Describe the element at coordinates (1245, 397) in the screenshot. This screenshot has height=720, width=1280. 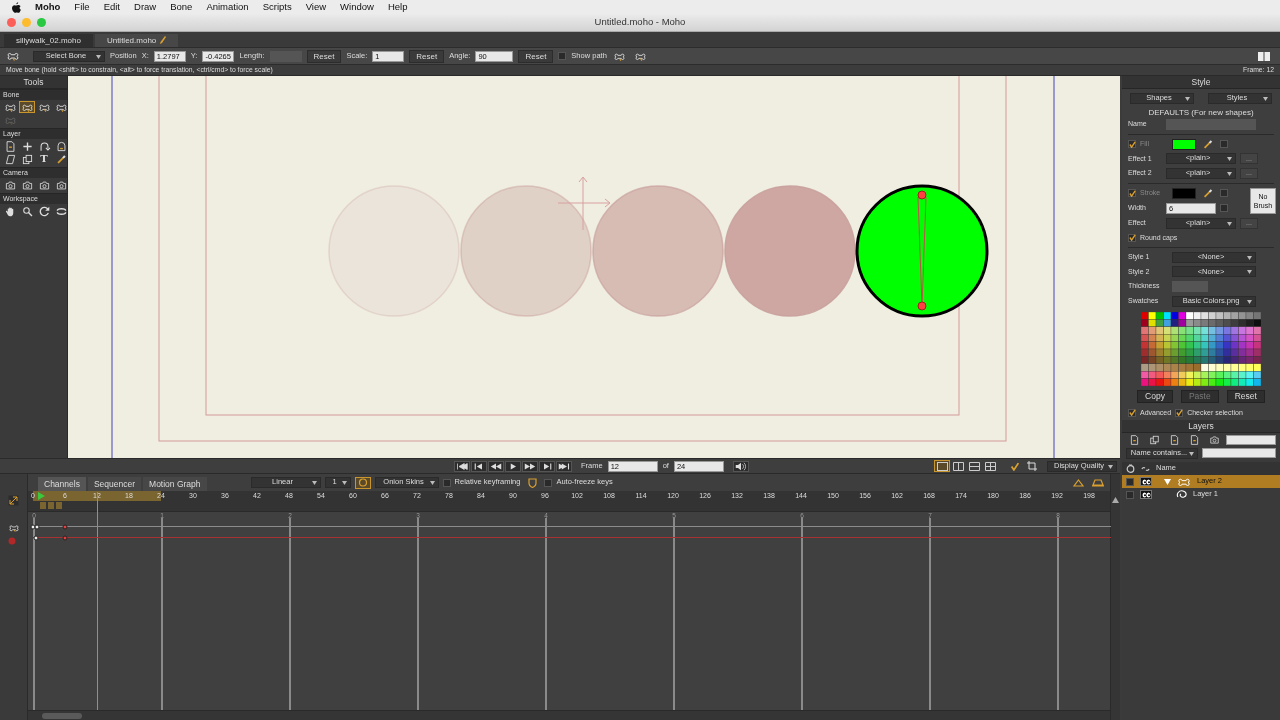
I see `panel-button: Reset` at that location.